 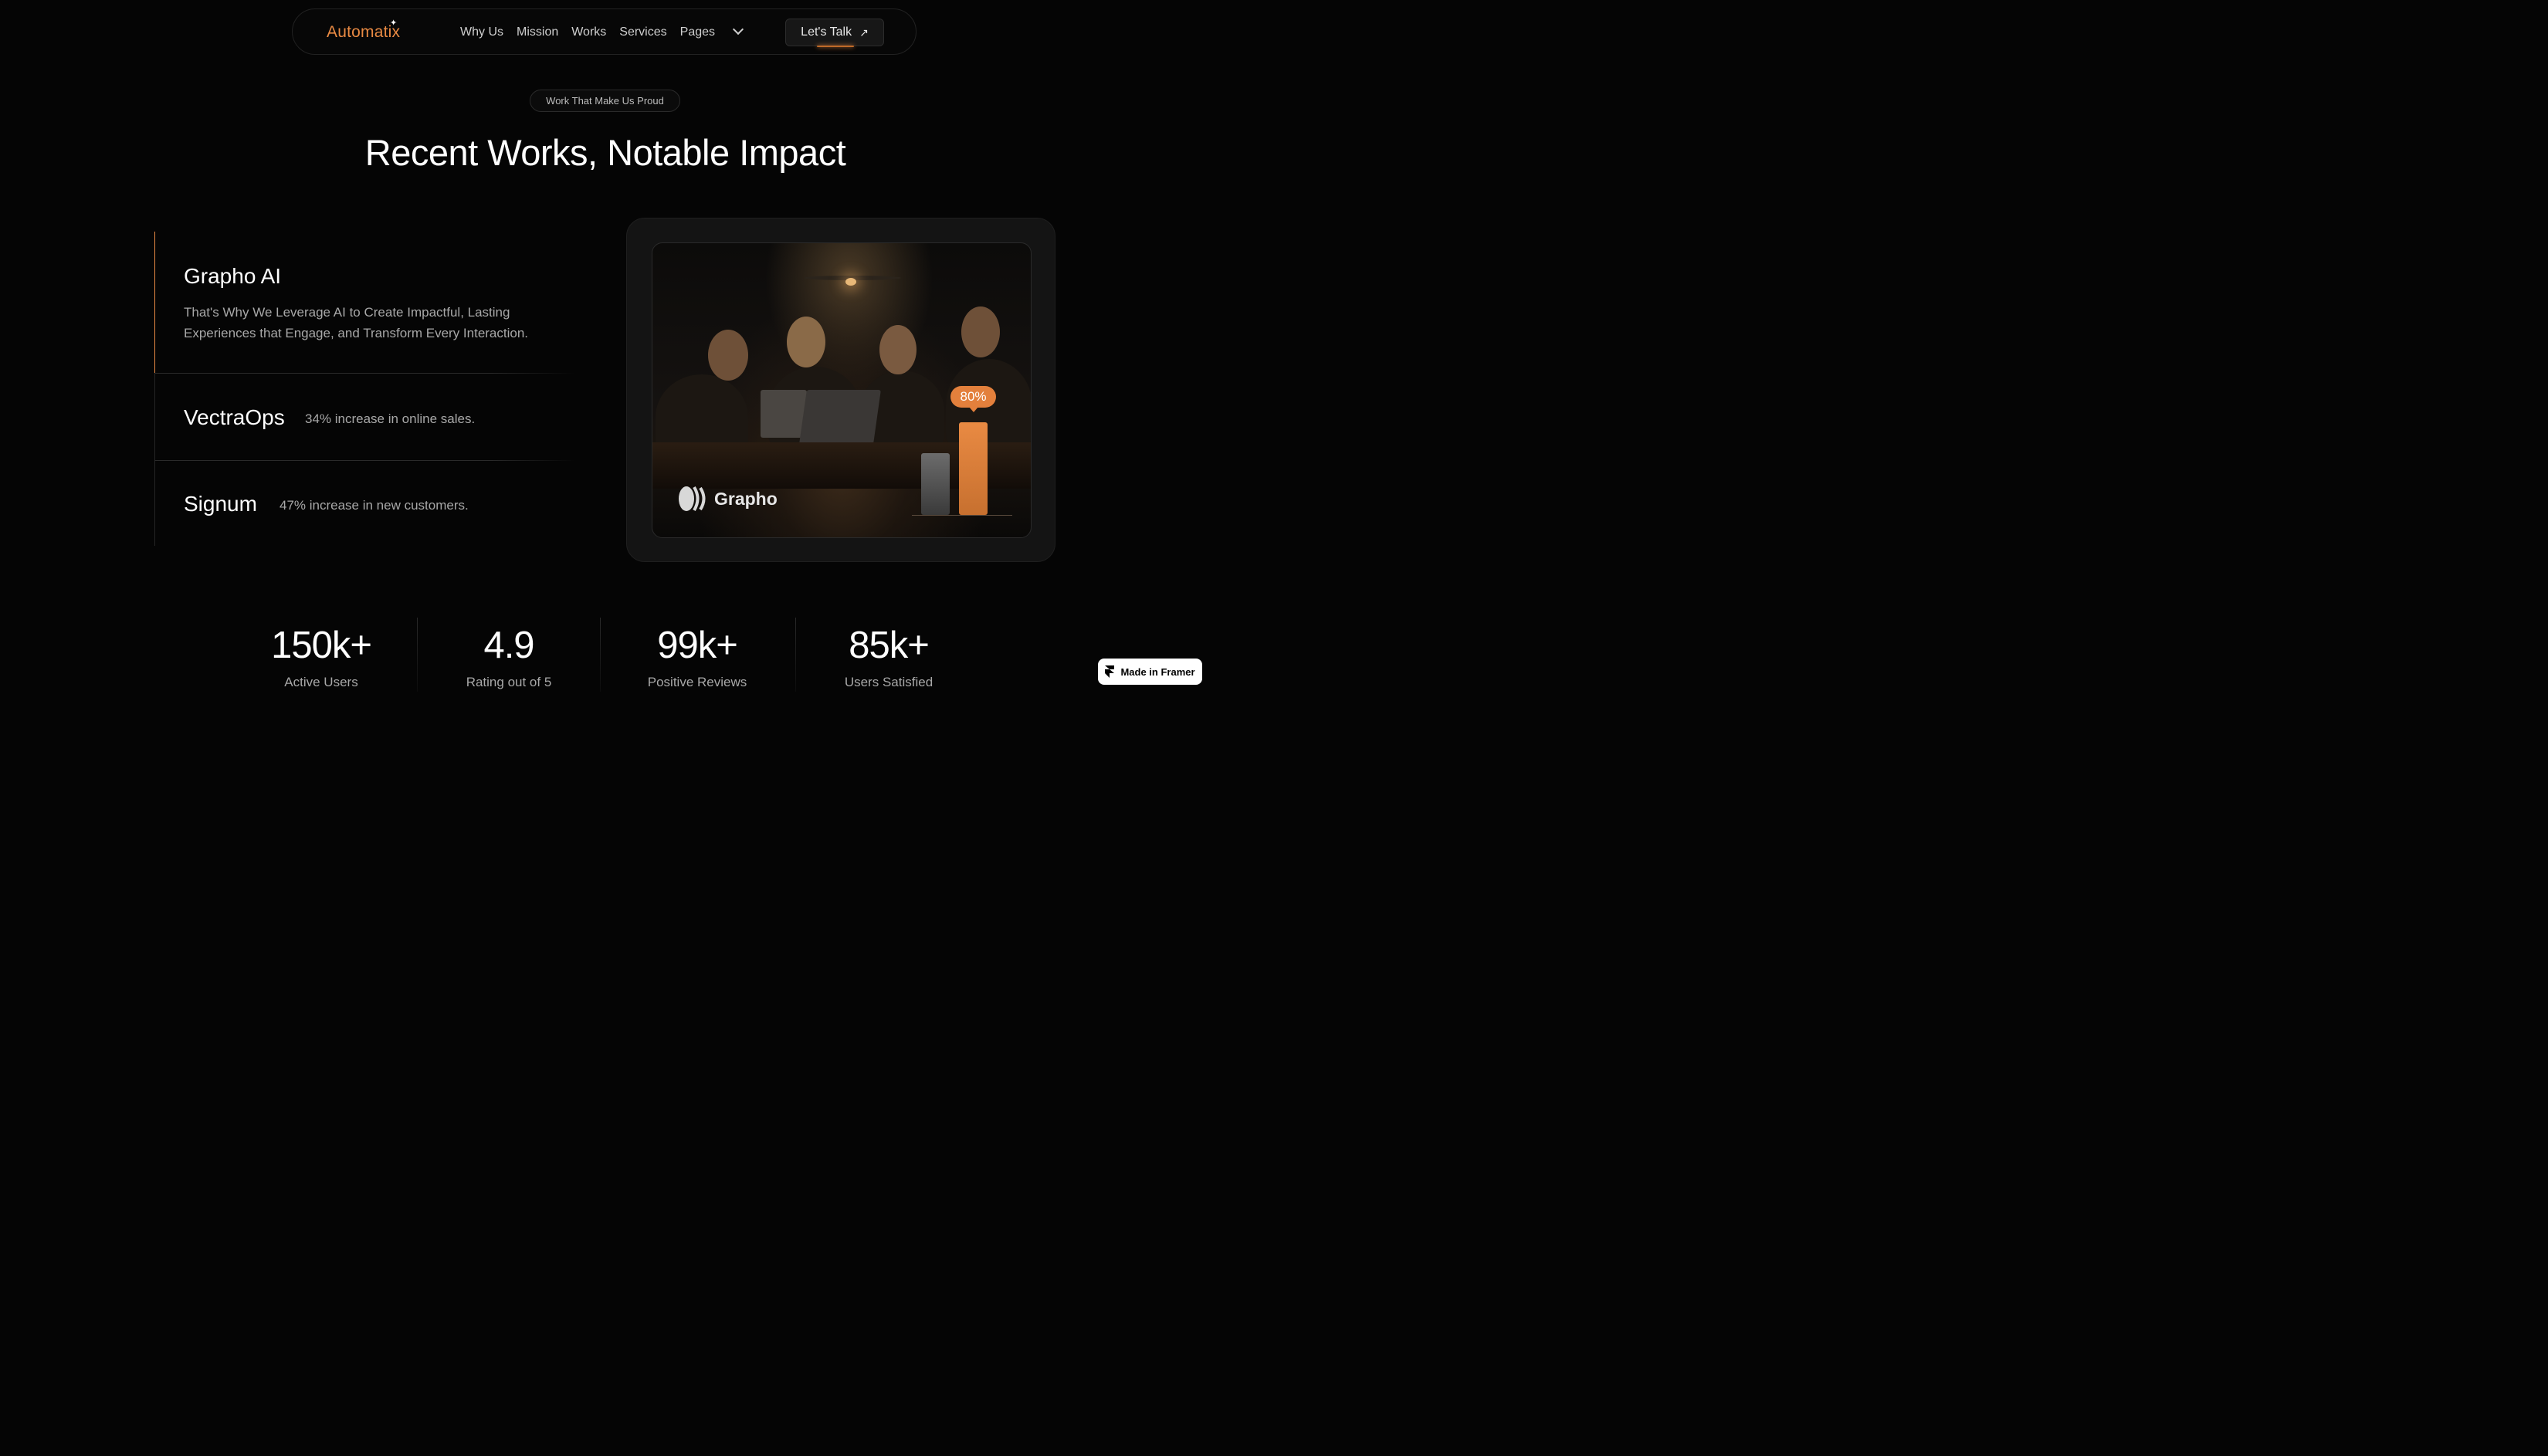 I want to click on section-tag: Work That Make Us Proud, so click(x=605, y=101).